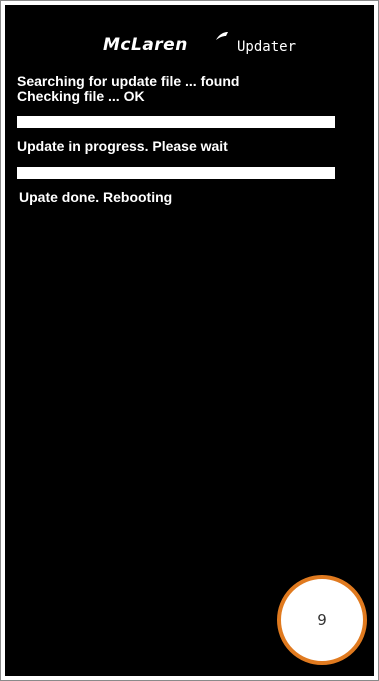  I want to click on update-progress-fill, so click(176, 173).